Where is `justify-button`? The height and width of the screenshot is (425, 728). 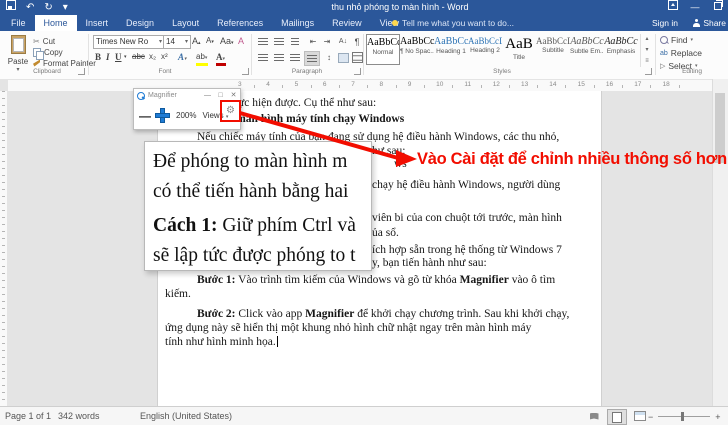
justify-button is located at coordinates (312, 58).